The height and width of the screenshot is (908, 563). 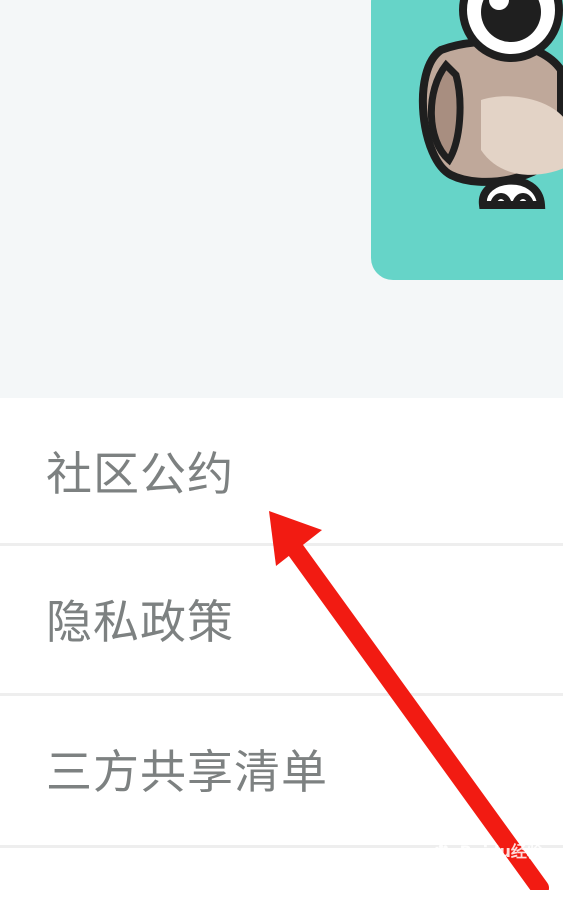 What do you see at coordinates (140, 622) in the screenshot?
I see `menu-item-label: 隐私政策` at bounding box center [140, 622].